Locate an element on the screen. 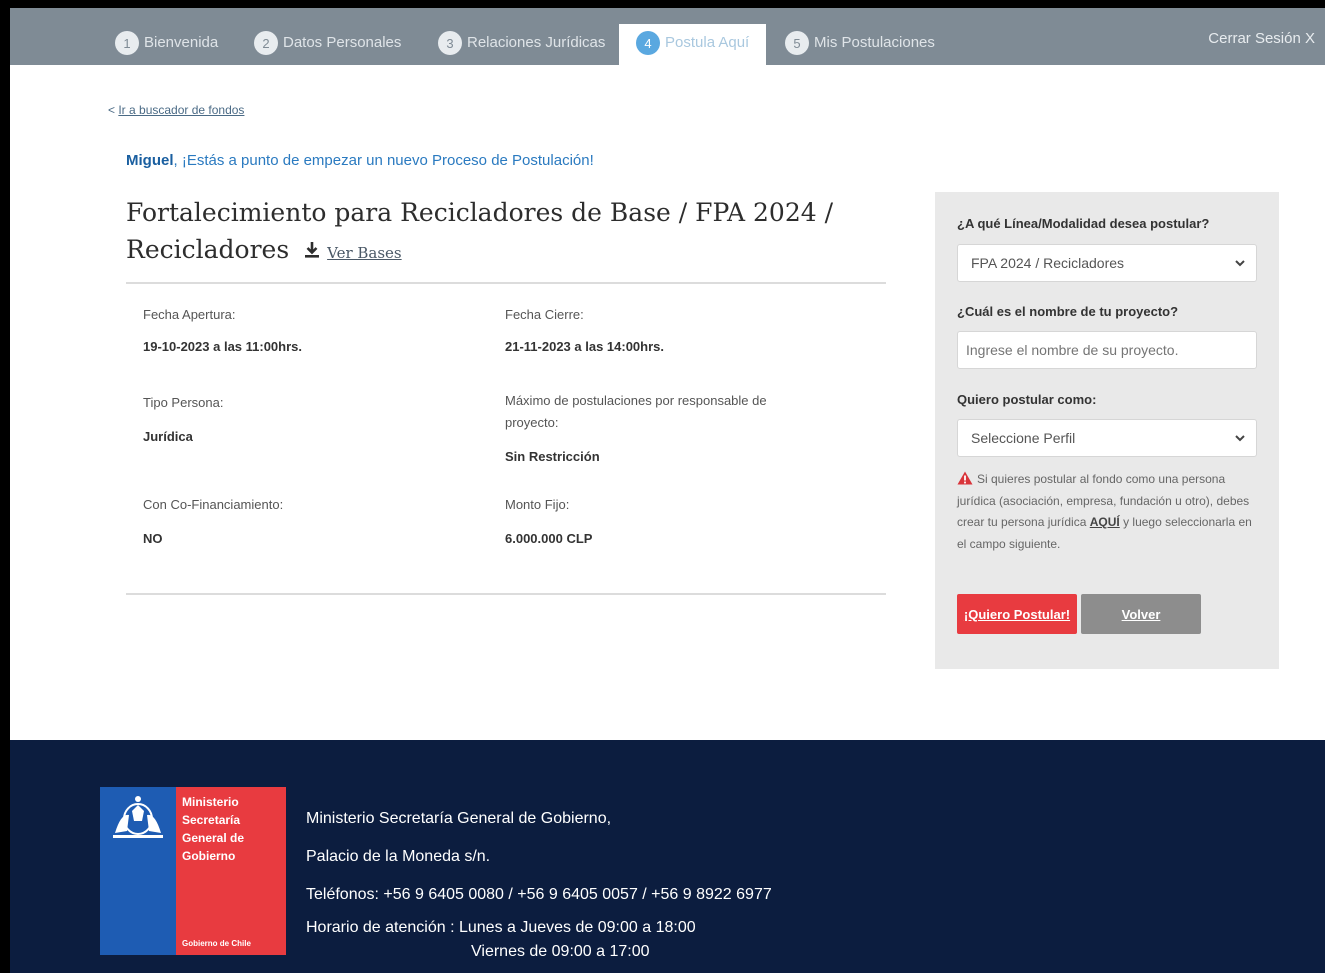  perfil-label: Quiero postular como: is located at coordinates (1027, 399).